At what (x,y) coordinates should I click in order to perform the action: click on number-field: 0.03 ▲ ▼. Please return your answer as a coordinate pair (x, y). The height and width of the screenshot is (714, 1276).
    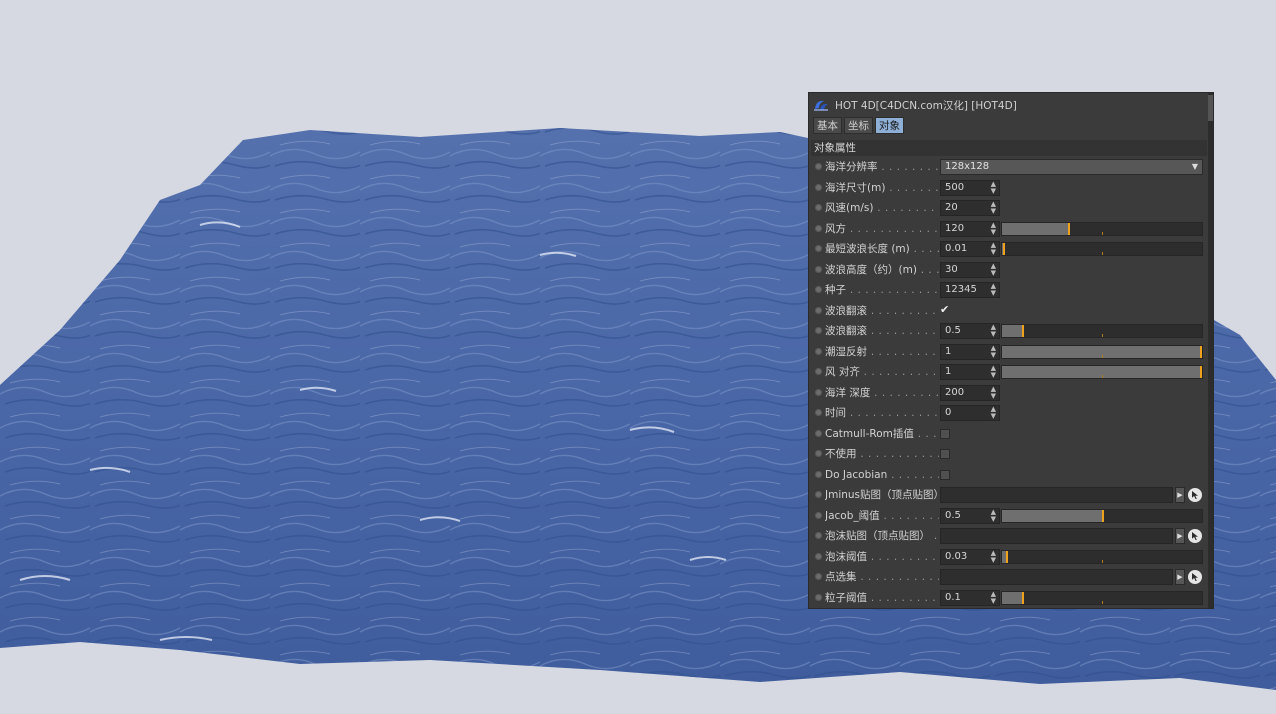
    Looking at the image, I should click on (970, 556).